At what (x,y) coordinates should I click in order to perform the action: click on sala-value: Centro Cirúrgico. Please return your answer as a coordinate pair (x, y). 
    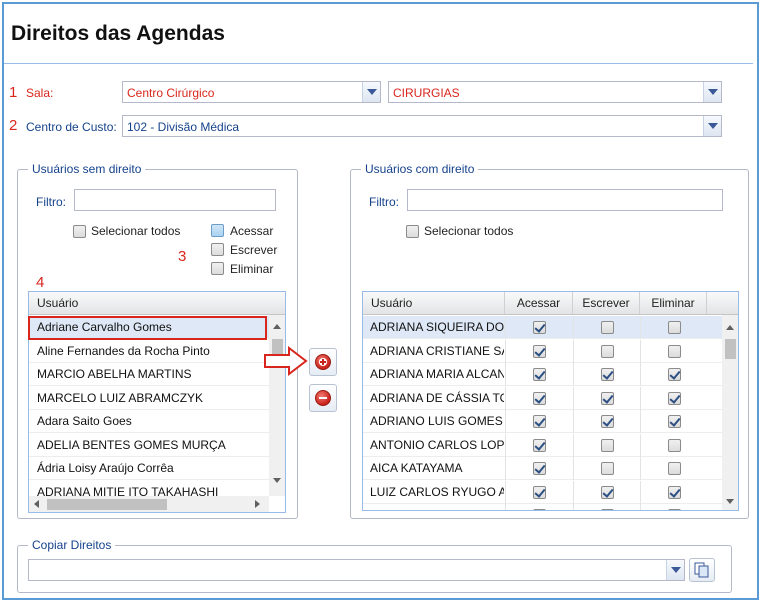
    Looking at the image, I should click on (171, 93).